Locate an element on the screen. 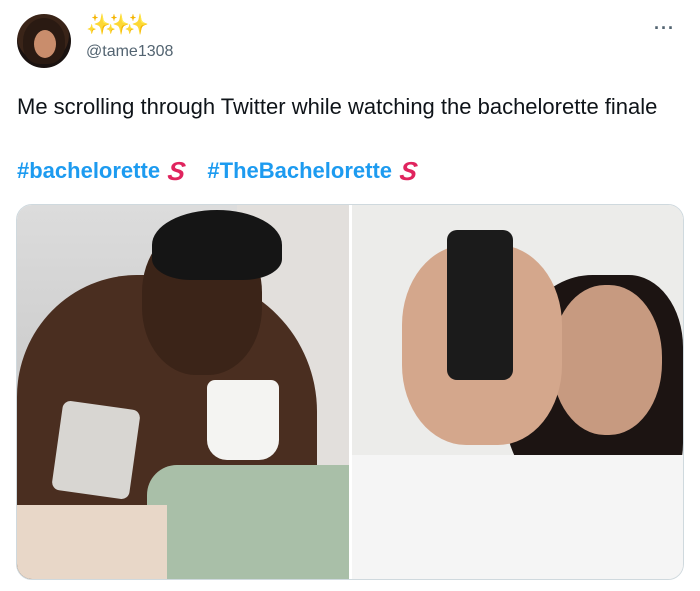 The image size is (700, 591). image-person-face is located at coordinates (607, 360).